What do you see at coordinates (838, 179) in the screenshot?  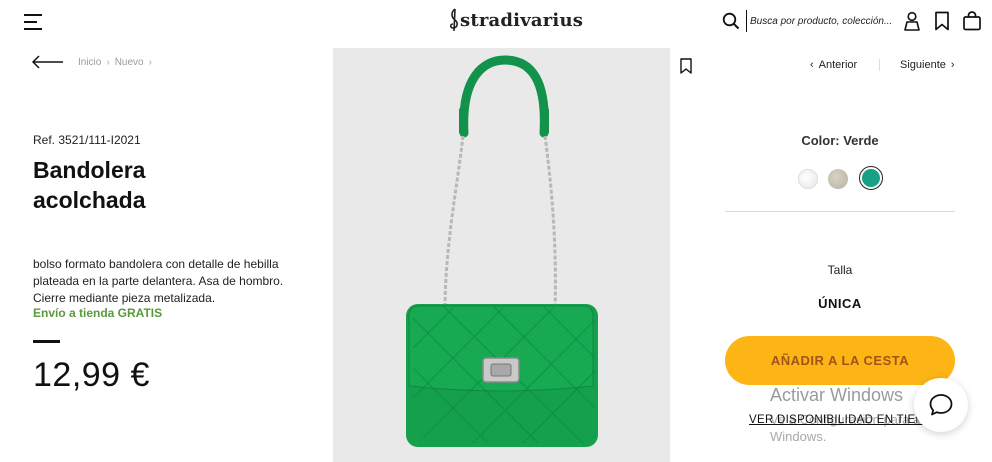 I see `color-swatch-beige` at bounding box center [838, 179].